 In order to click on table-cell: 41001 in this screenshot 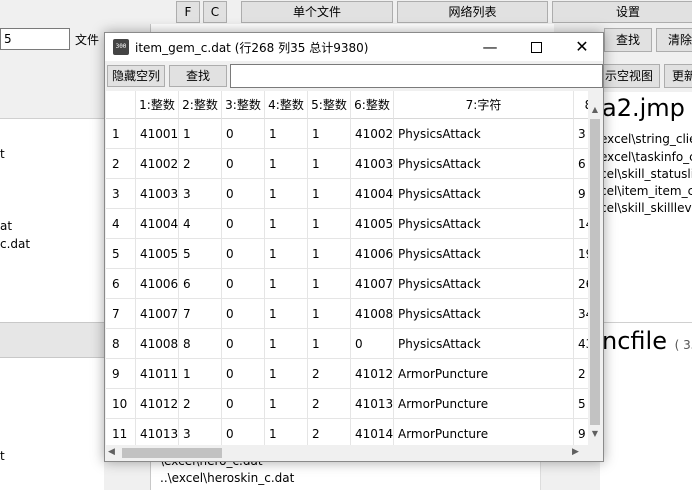, I will do `click(157, 134)`.